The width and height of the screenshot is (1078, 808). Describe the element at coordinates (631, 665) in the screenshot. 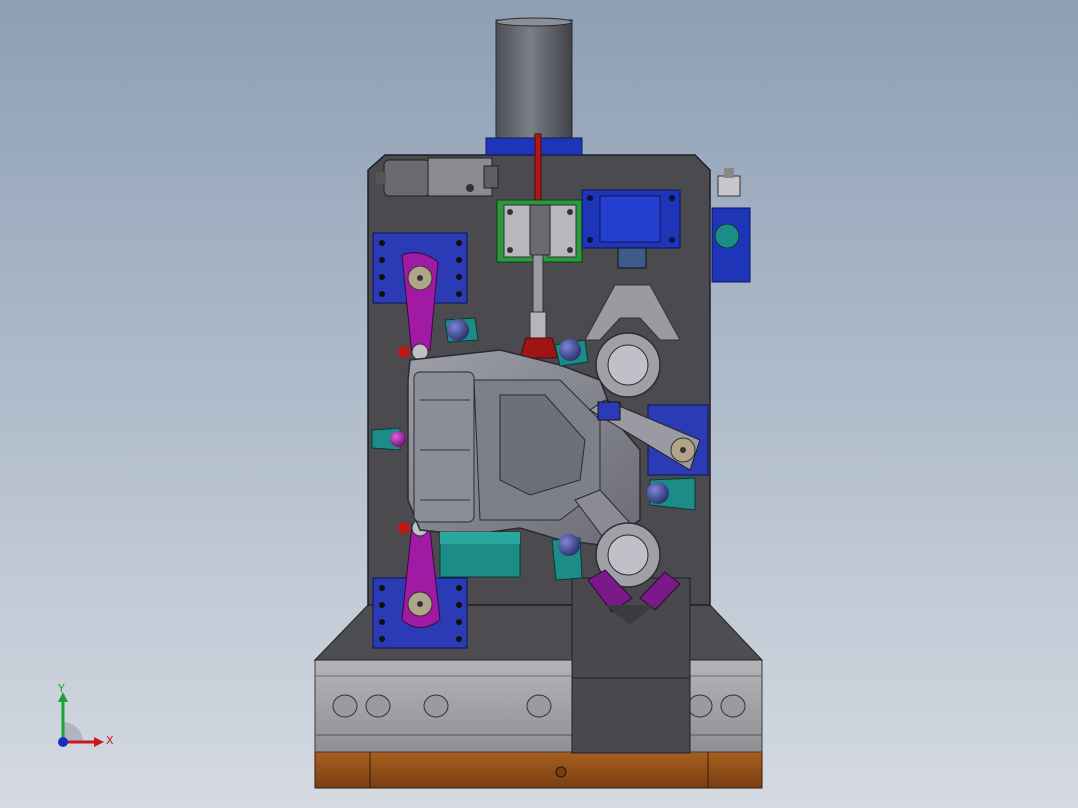

I see `center-column` at that location.